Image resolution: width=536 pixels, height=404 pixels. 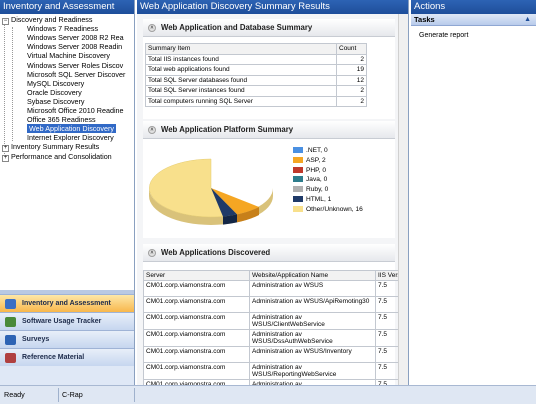 I want to click on nav-item-label: Inventory and Assessment, so click(x=66, y=303).